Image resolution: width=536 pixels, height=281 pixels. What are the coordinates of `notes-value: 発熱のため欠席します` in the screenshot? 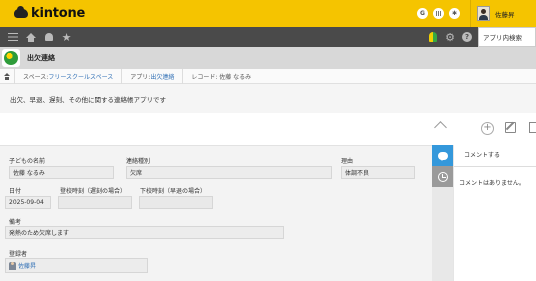 It's located at (39, 233).